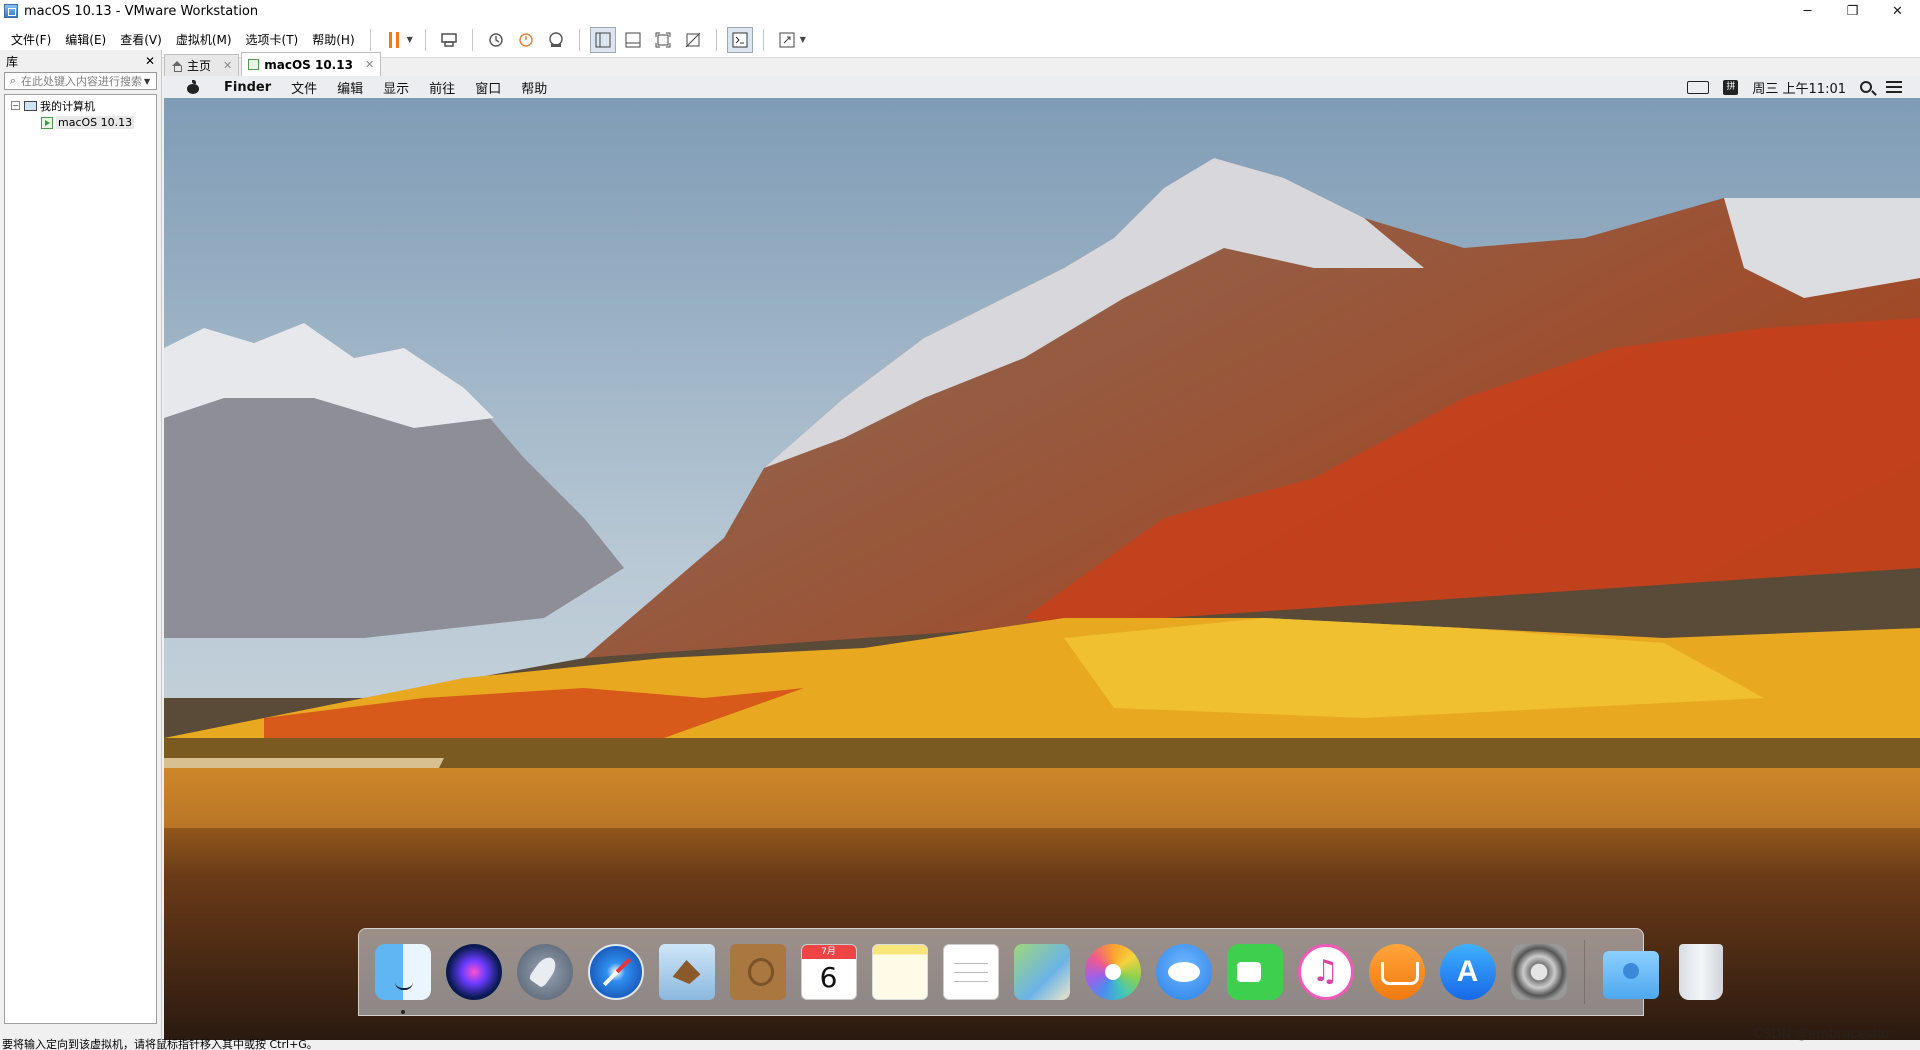  I want to click on library-view-icon, so click(603, 39).